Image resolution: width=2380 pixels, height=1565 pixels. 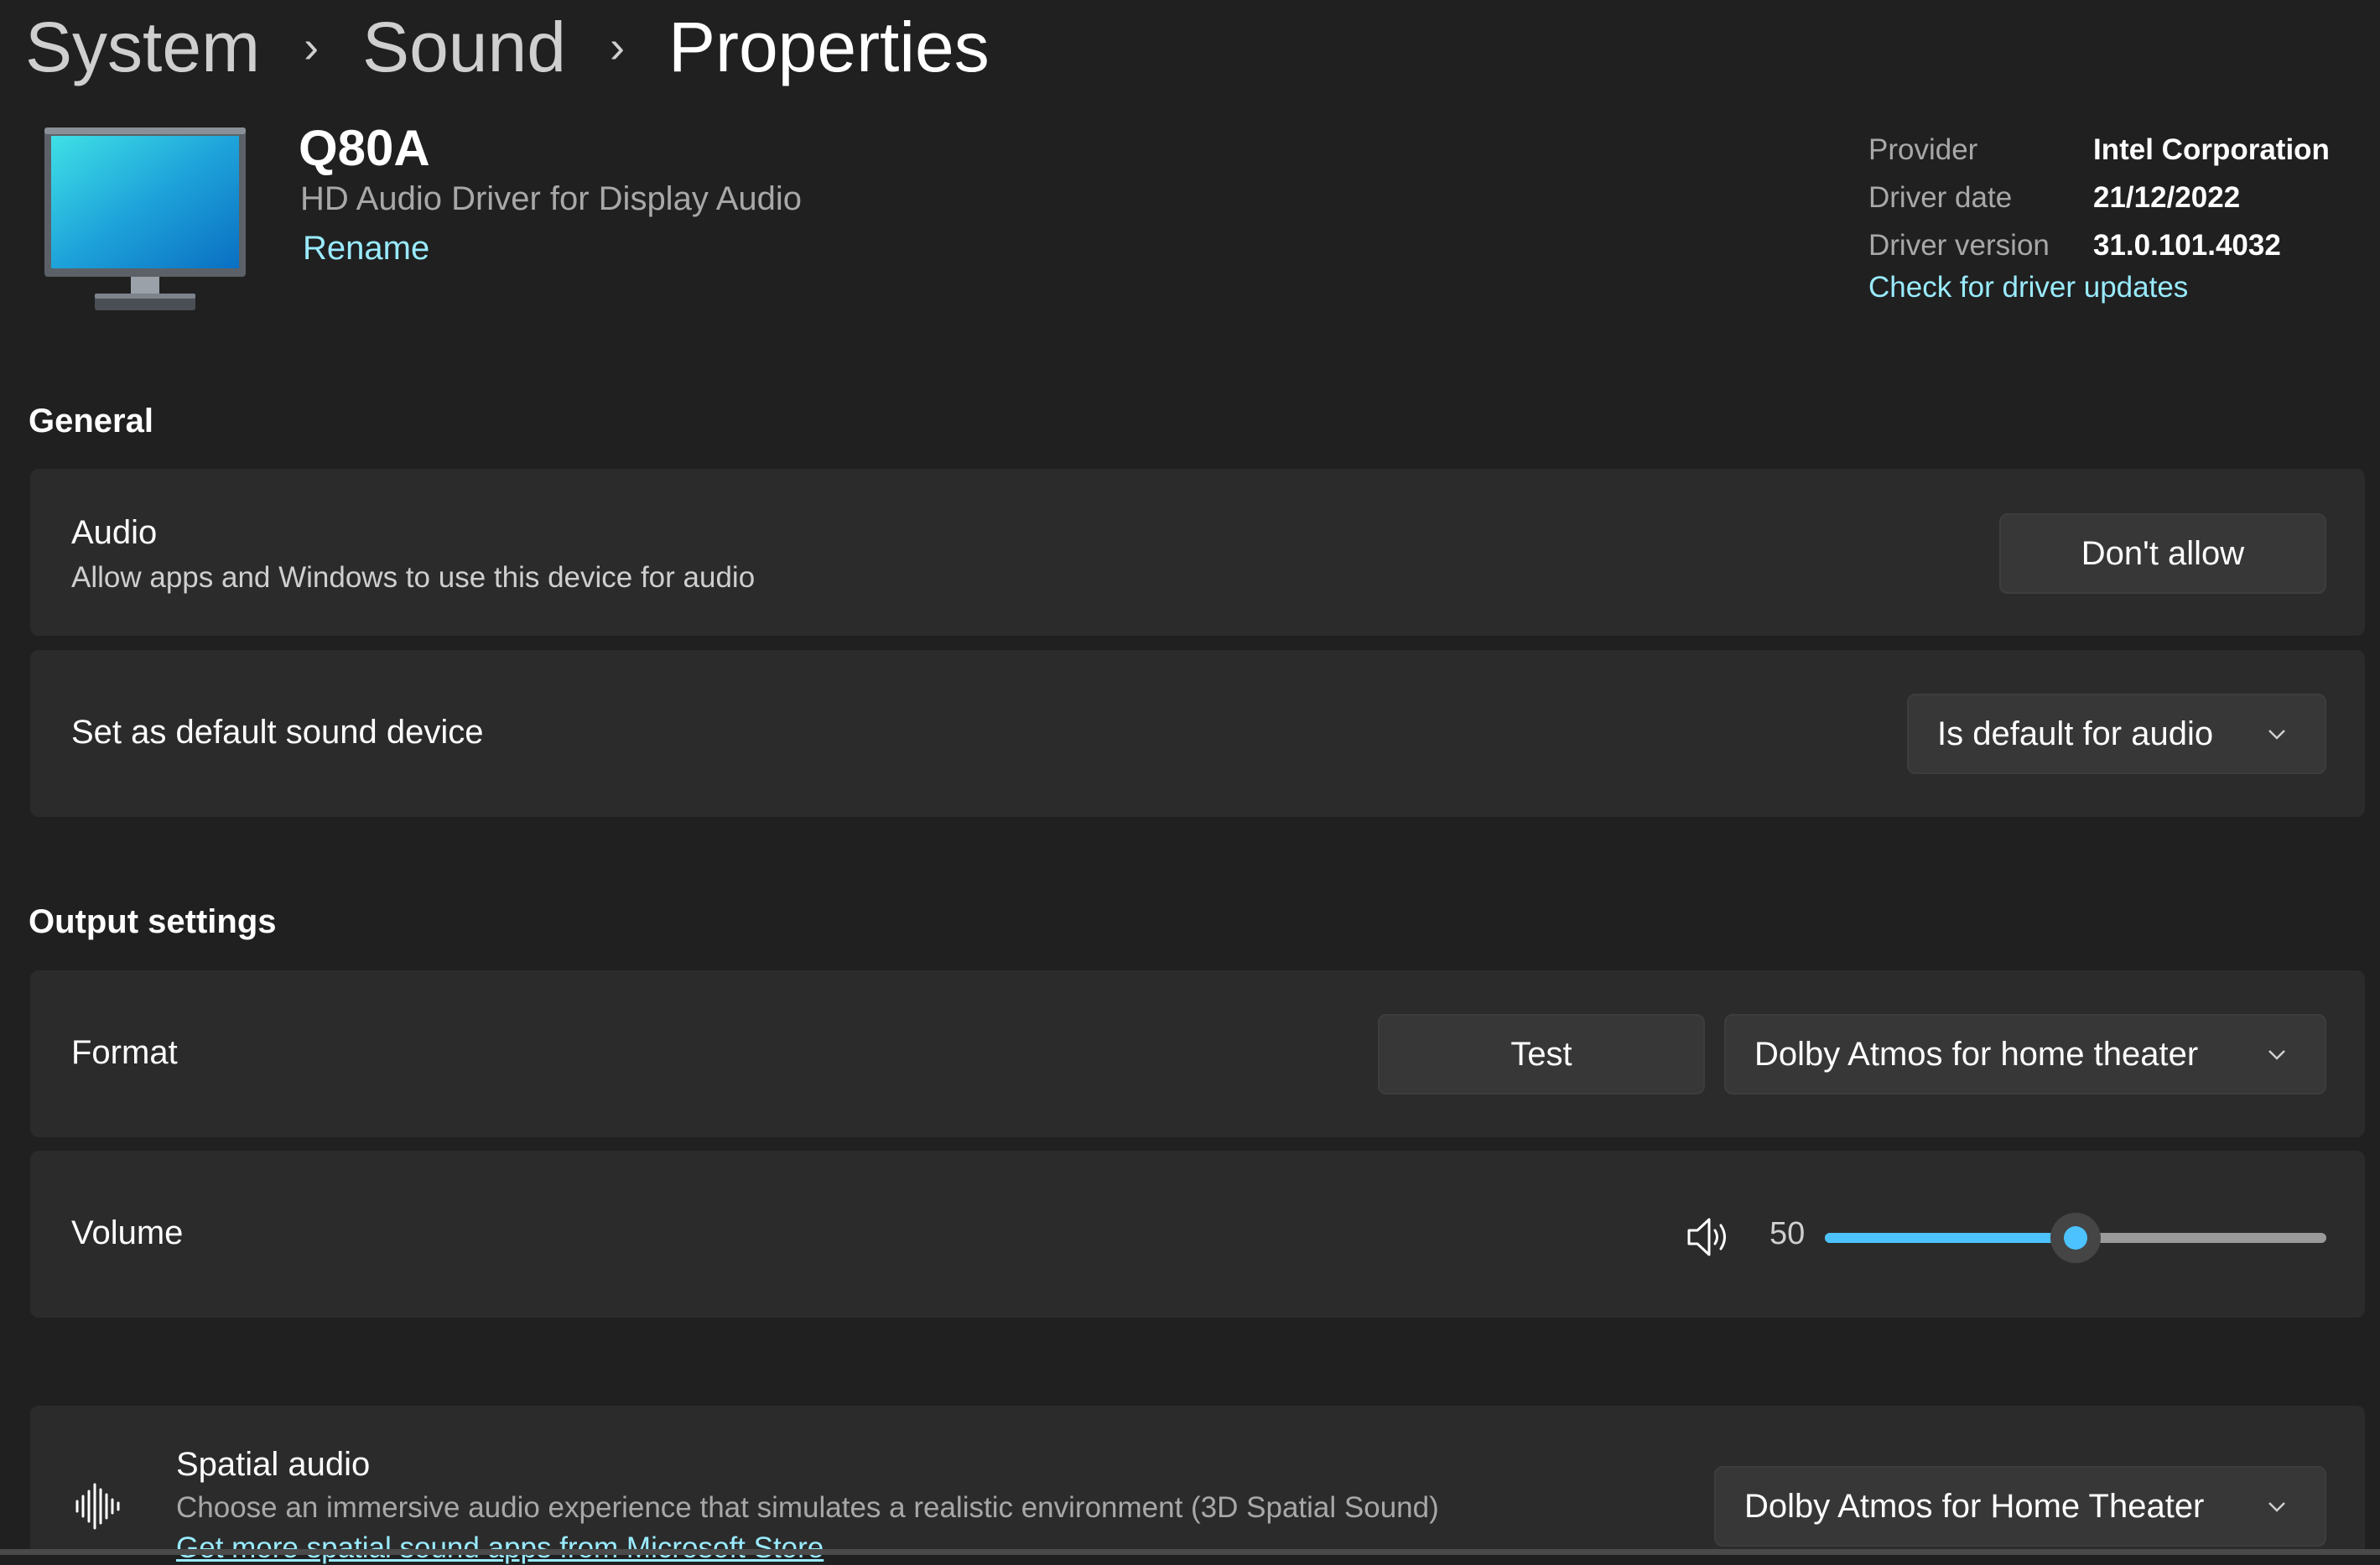 What do you see at coordinates (273, 1464) in the screenshot?
I see `spatial-audio-title: Spatial audio` at bounding box center [273, 1464].